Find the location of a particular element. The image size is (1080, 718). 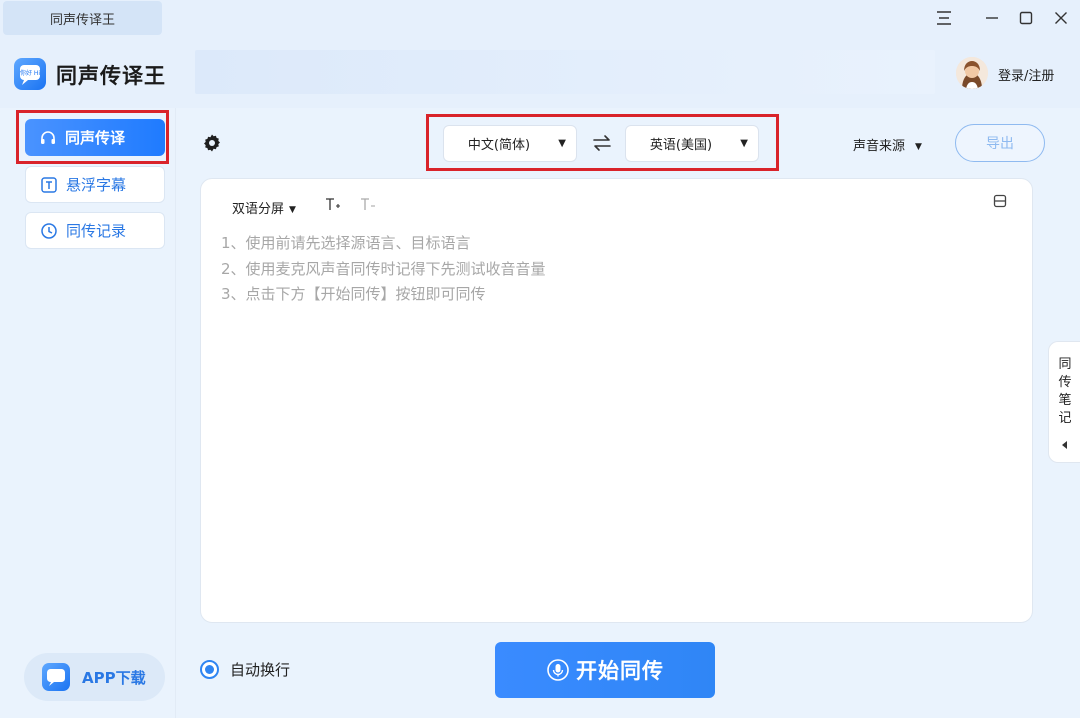

app-download-button: APP下载 is located at coordinates (94, 677).